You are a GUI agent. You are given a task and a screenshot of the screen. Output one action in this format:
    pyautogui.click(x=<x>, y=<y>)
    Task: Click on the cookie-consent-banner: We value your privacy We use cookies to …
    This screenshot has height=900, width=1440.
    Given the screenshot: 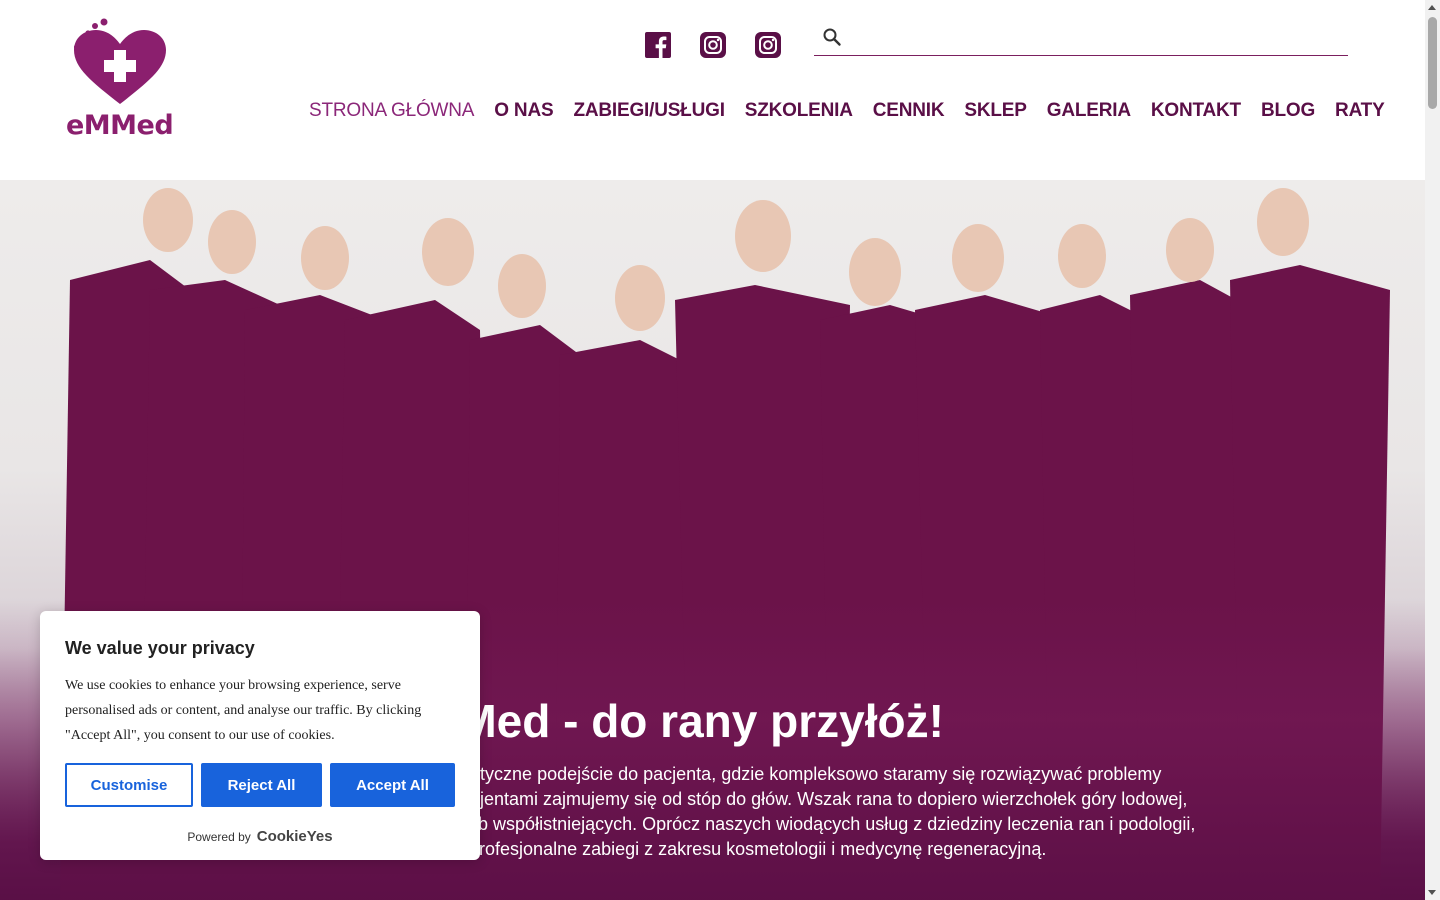 What is the action you would take?
    pyautogui.click(x=260, y=735)
    